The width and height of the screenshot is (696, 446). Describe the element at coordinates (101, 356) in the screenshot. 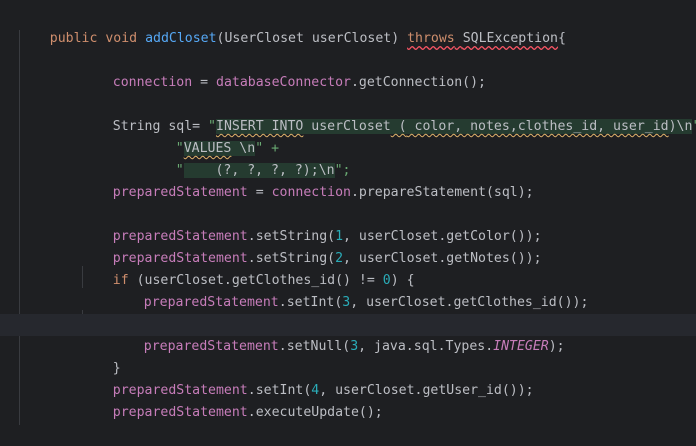

I see `code-line-close-brace: }` at that location.